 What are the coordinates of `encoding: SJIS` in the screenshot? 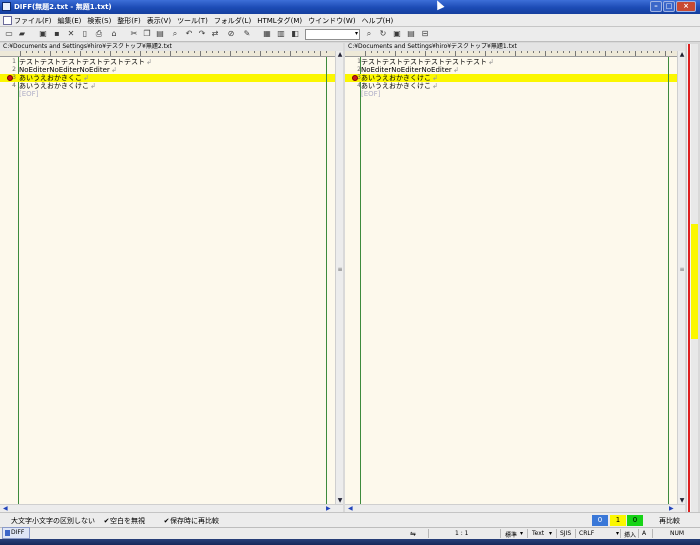 It's located at (565, 533).